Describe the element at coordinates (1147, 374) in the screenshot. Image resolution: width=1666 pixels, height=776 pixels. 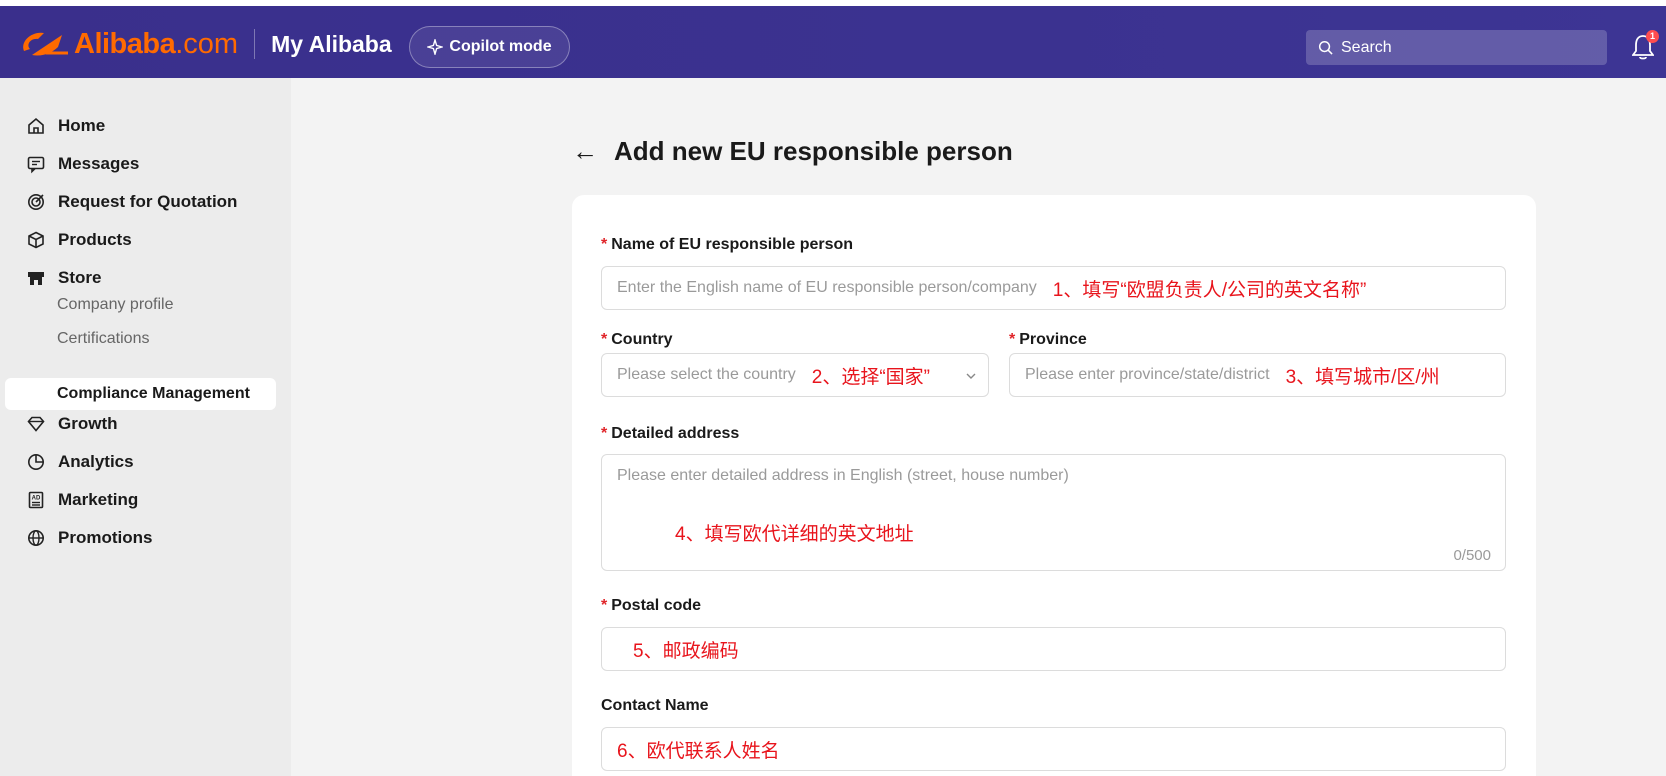
I see `province-placeholder: Please enter province/state/district` at that location.